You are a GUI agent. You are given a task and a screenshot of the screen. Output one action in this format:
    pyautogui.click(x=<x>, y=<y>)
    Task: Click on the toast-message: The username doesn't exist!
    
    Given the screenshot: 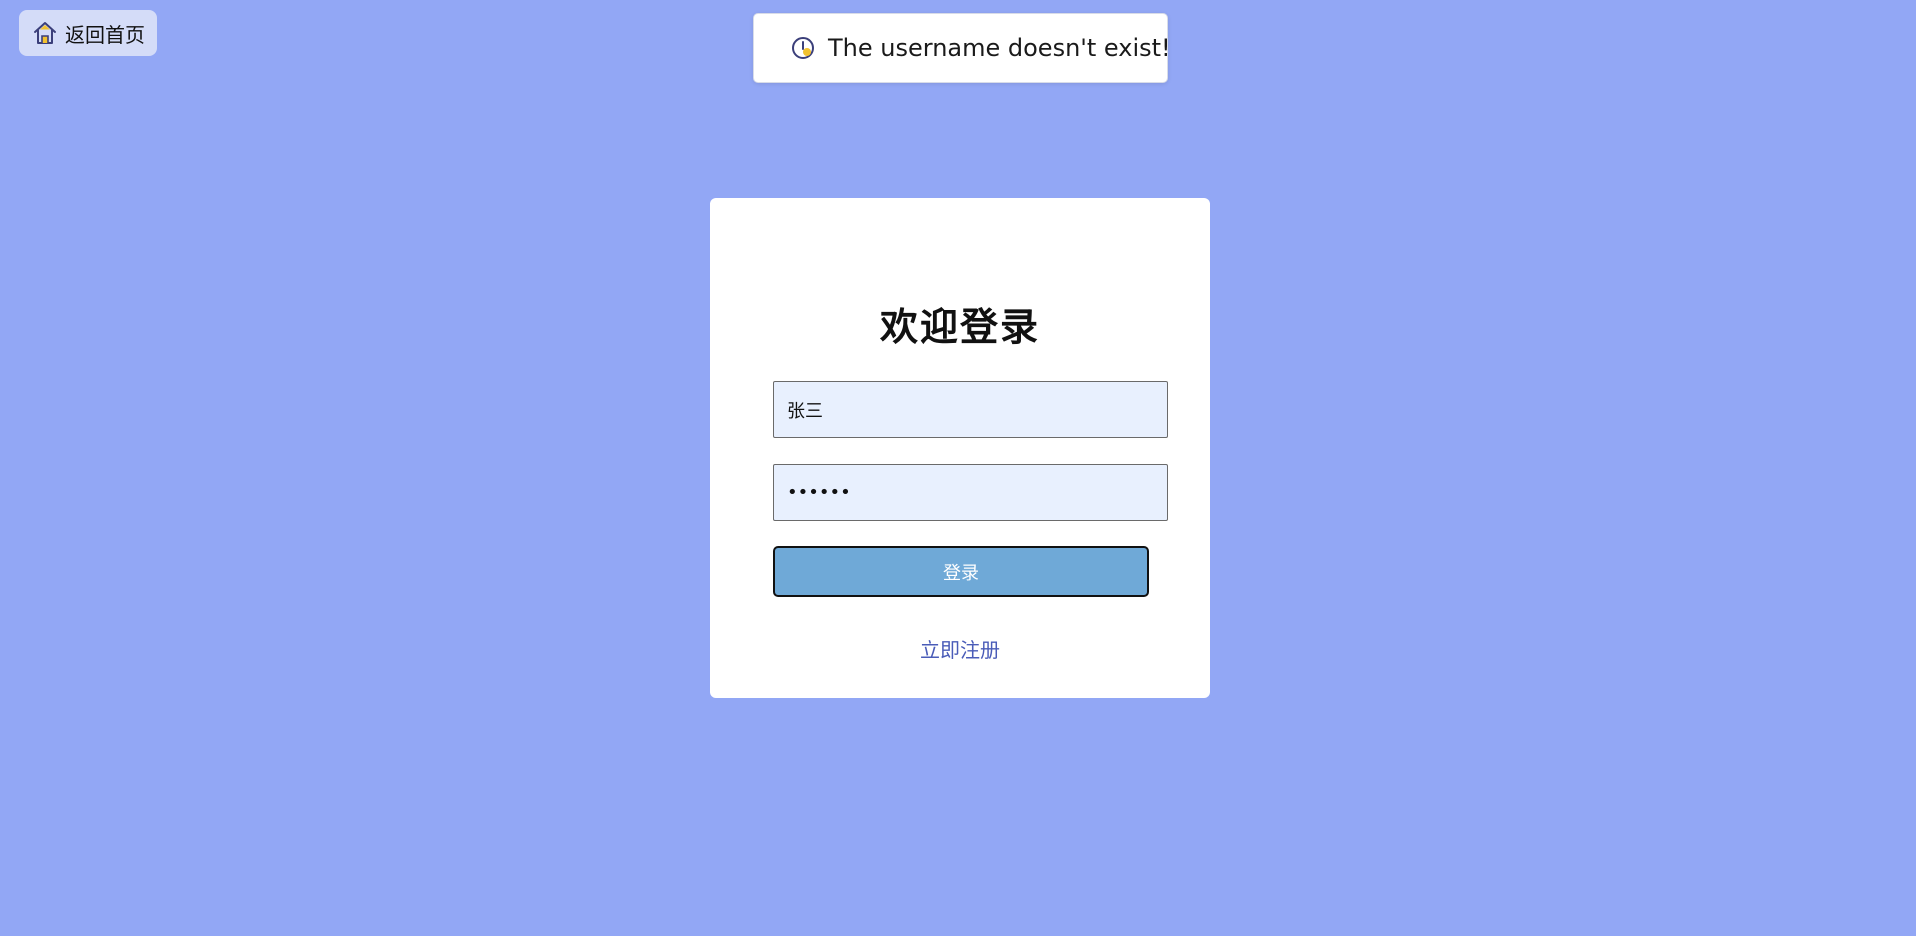 What is the action you would take?
    pyautogui.click(x=999, y=48)
    